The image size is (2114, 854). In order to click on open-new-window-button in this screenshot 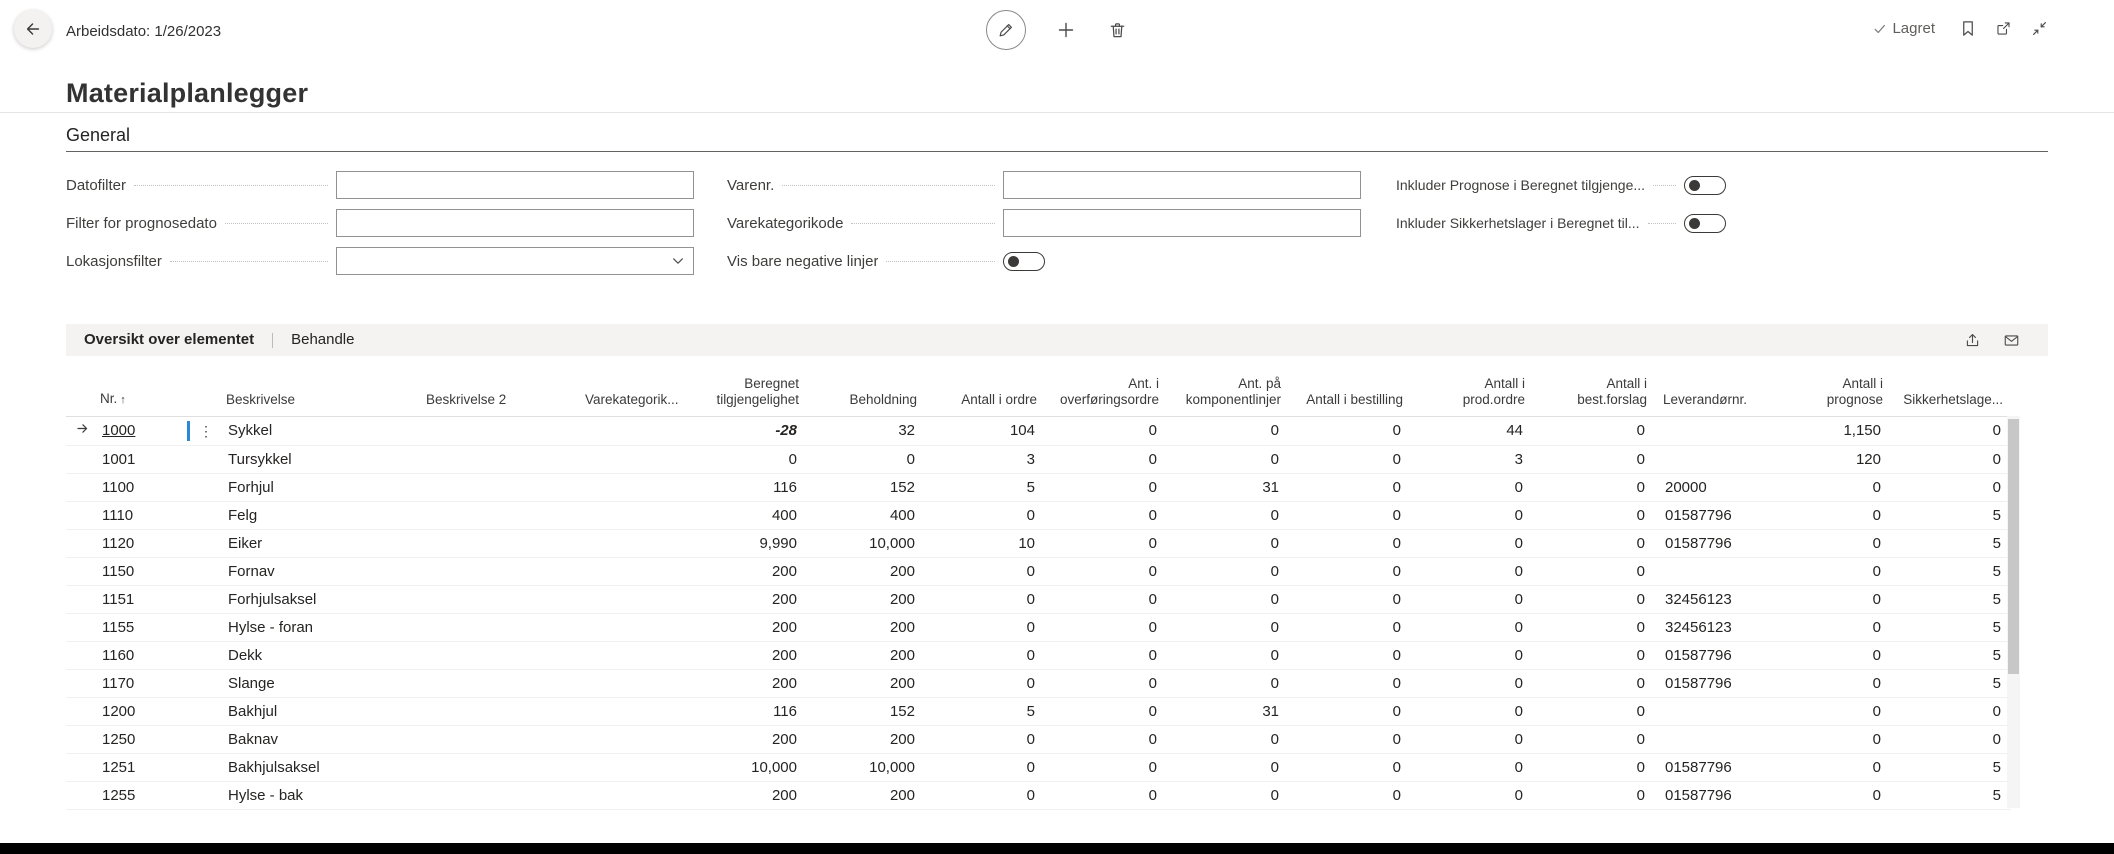, I will do `click(2003, 28)`.